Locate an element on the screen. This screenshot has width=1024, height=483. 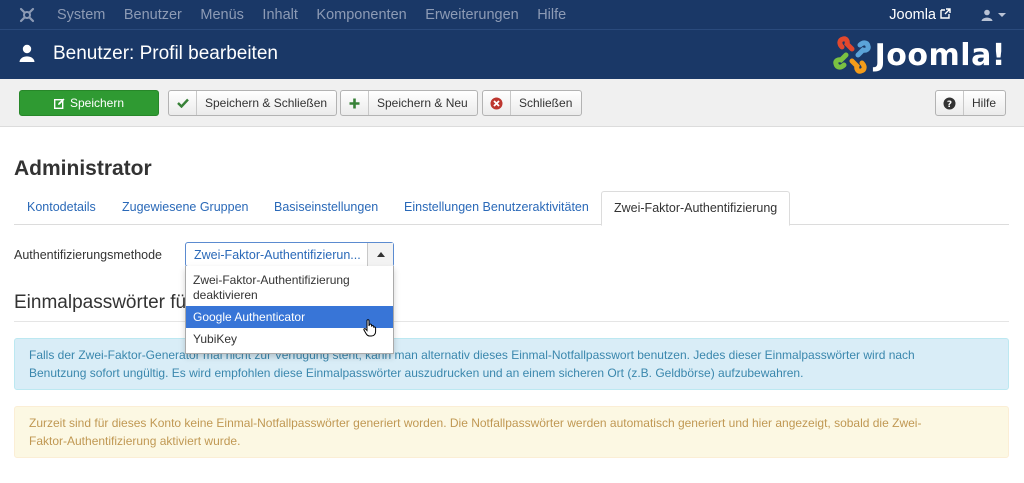
joomla-logo: Joomla! is located at coordinates (919, 55).